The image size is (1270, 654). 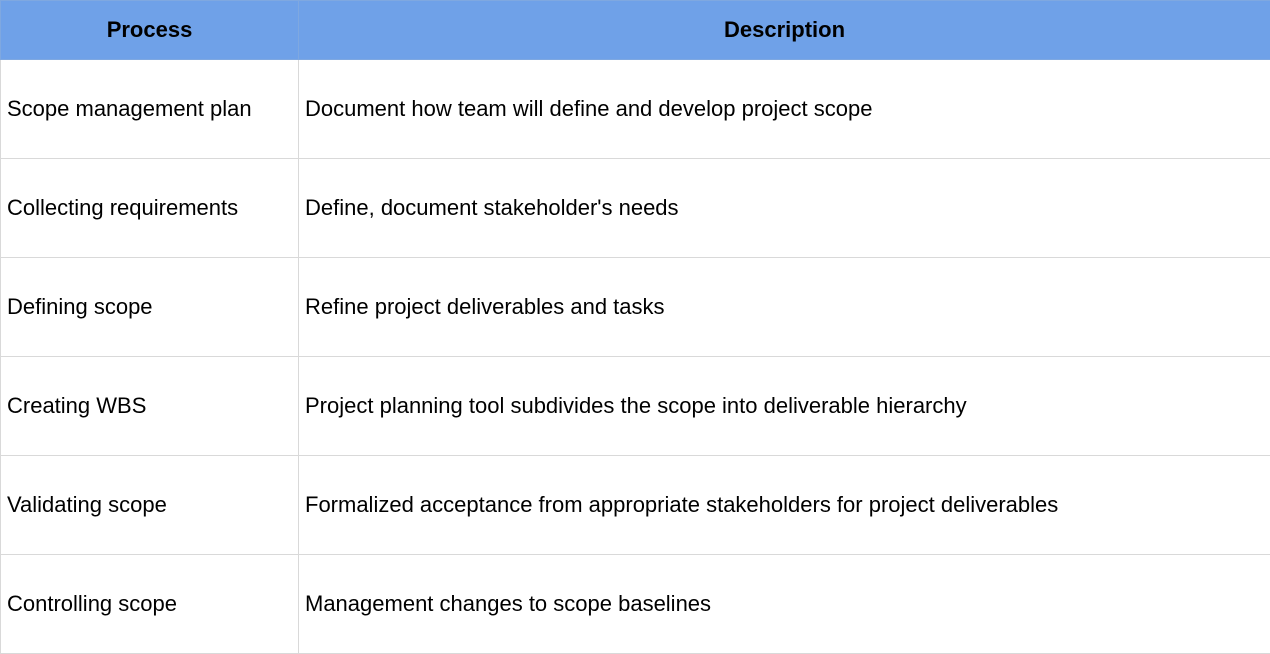 I want to click on header-process: Process, so click(x=149, y=30).